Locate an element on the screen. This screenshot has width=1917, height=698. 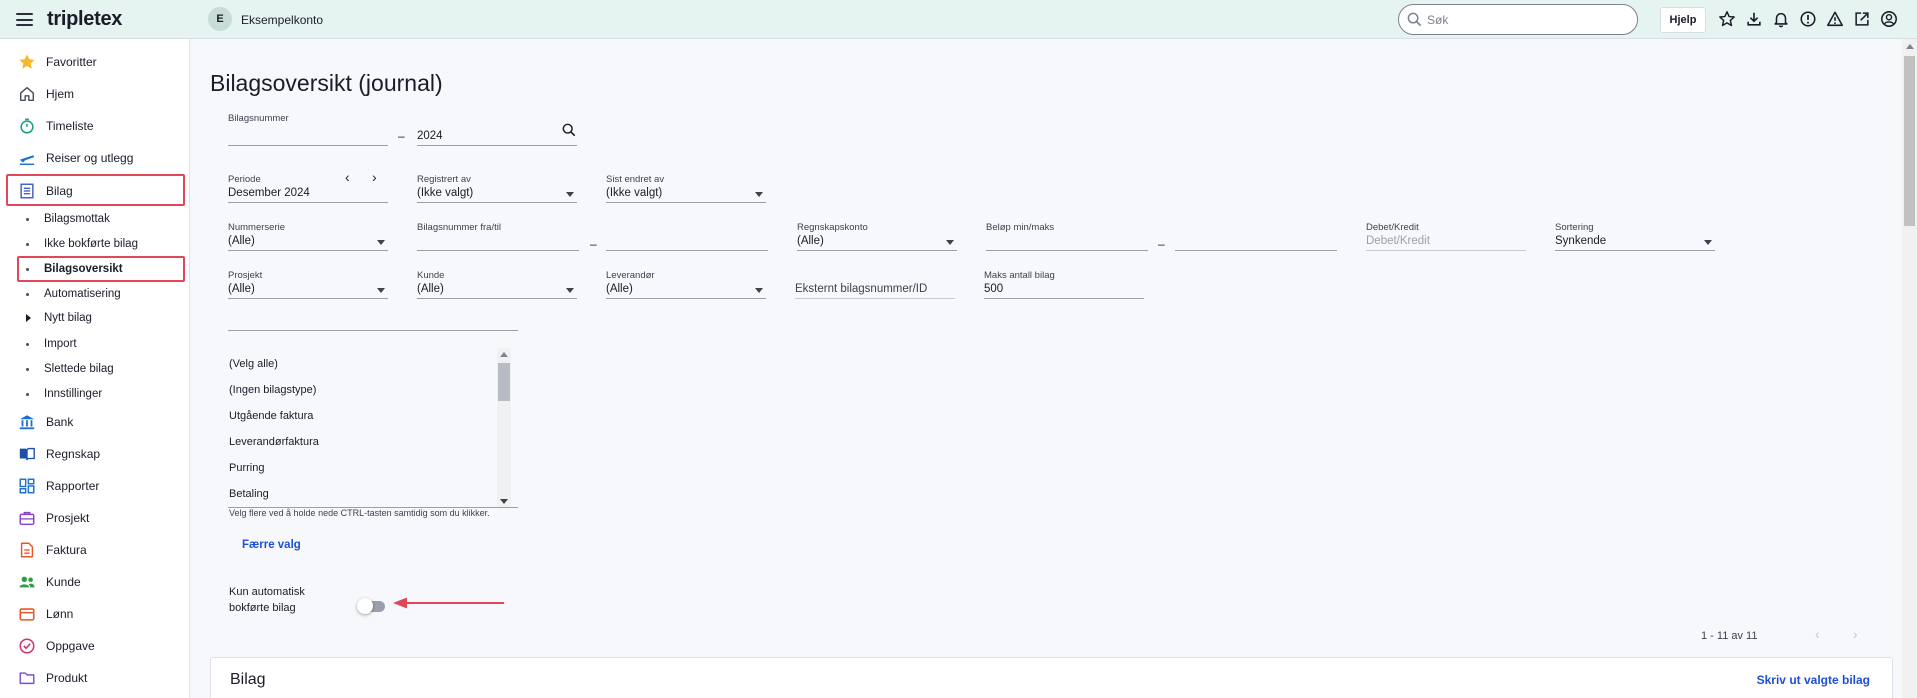
belop-min-input is located at coordinates (1067, 242).